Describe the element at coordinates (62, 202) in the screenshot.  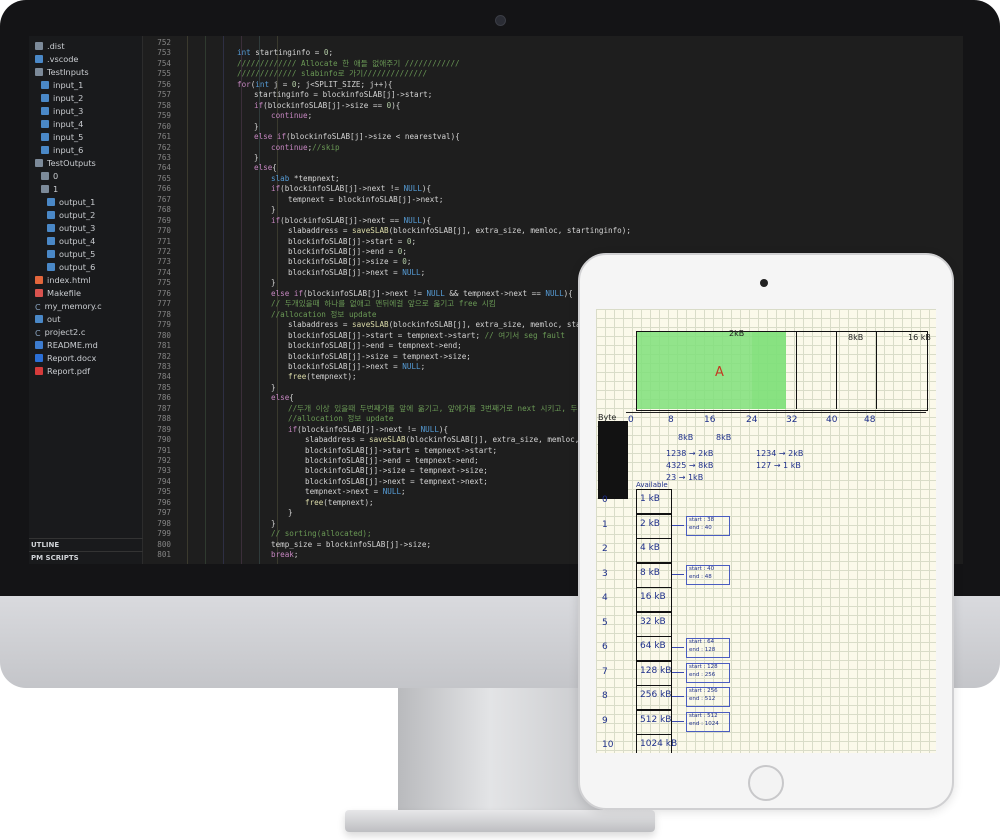
I see `explorer-item: output_1` at that location.